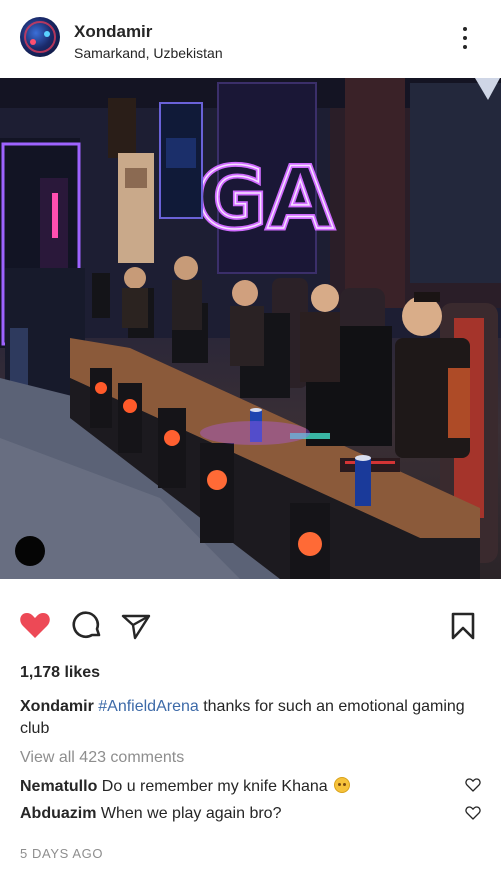 The height and width of the screenshot is (883, 501). I want to click on svg-text: GA, so click(265, 199).